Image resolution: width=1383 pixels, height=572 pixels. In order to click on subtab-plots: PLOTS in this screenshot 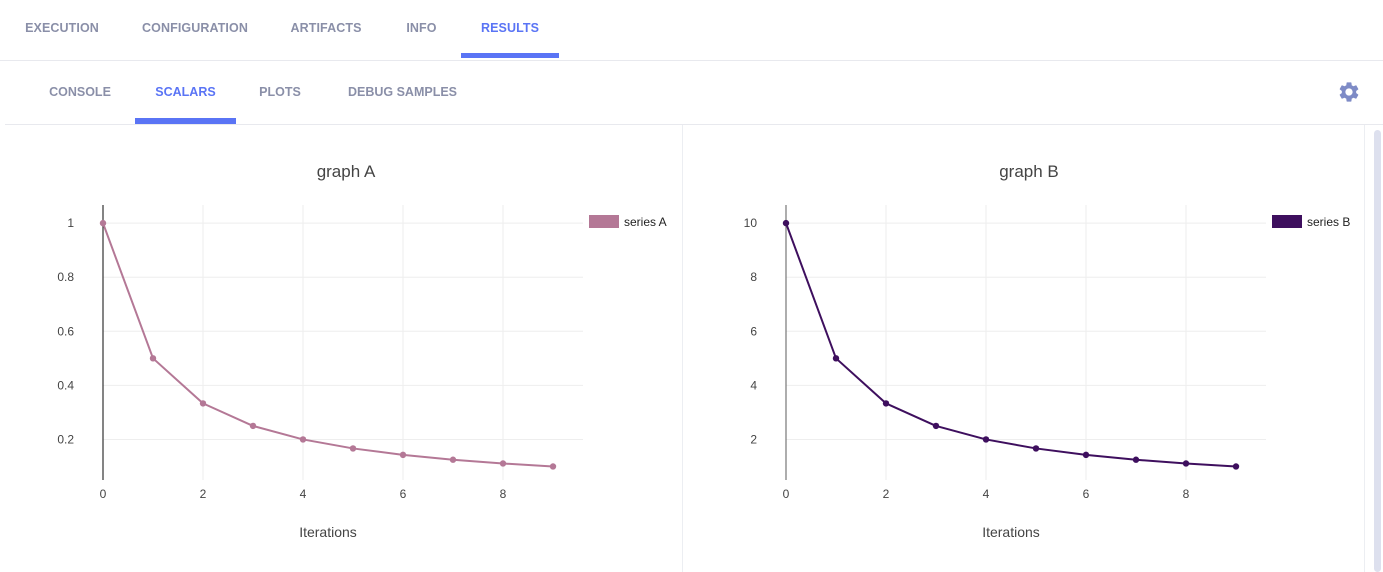, I will do `click(280, 92)`.